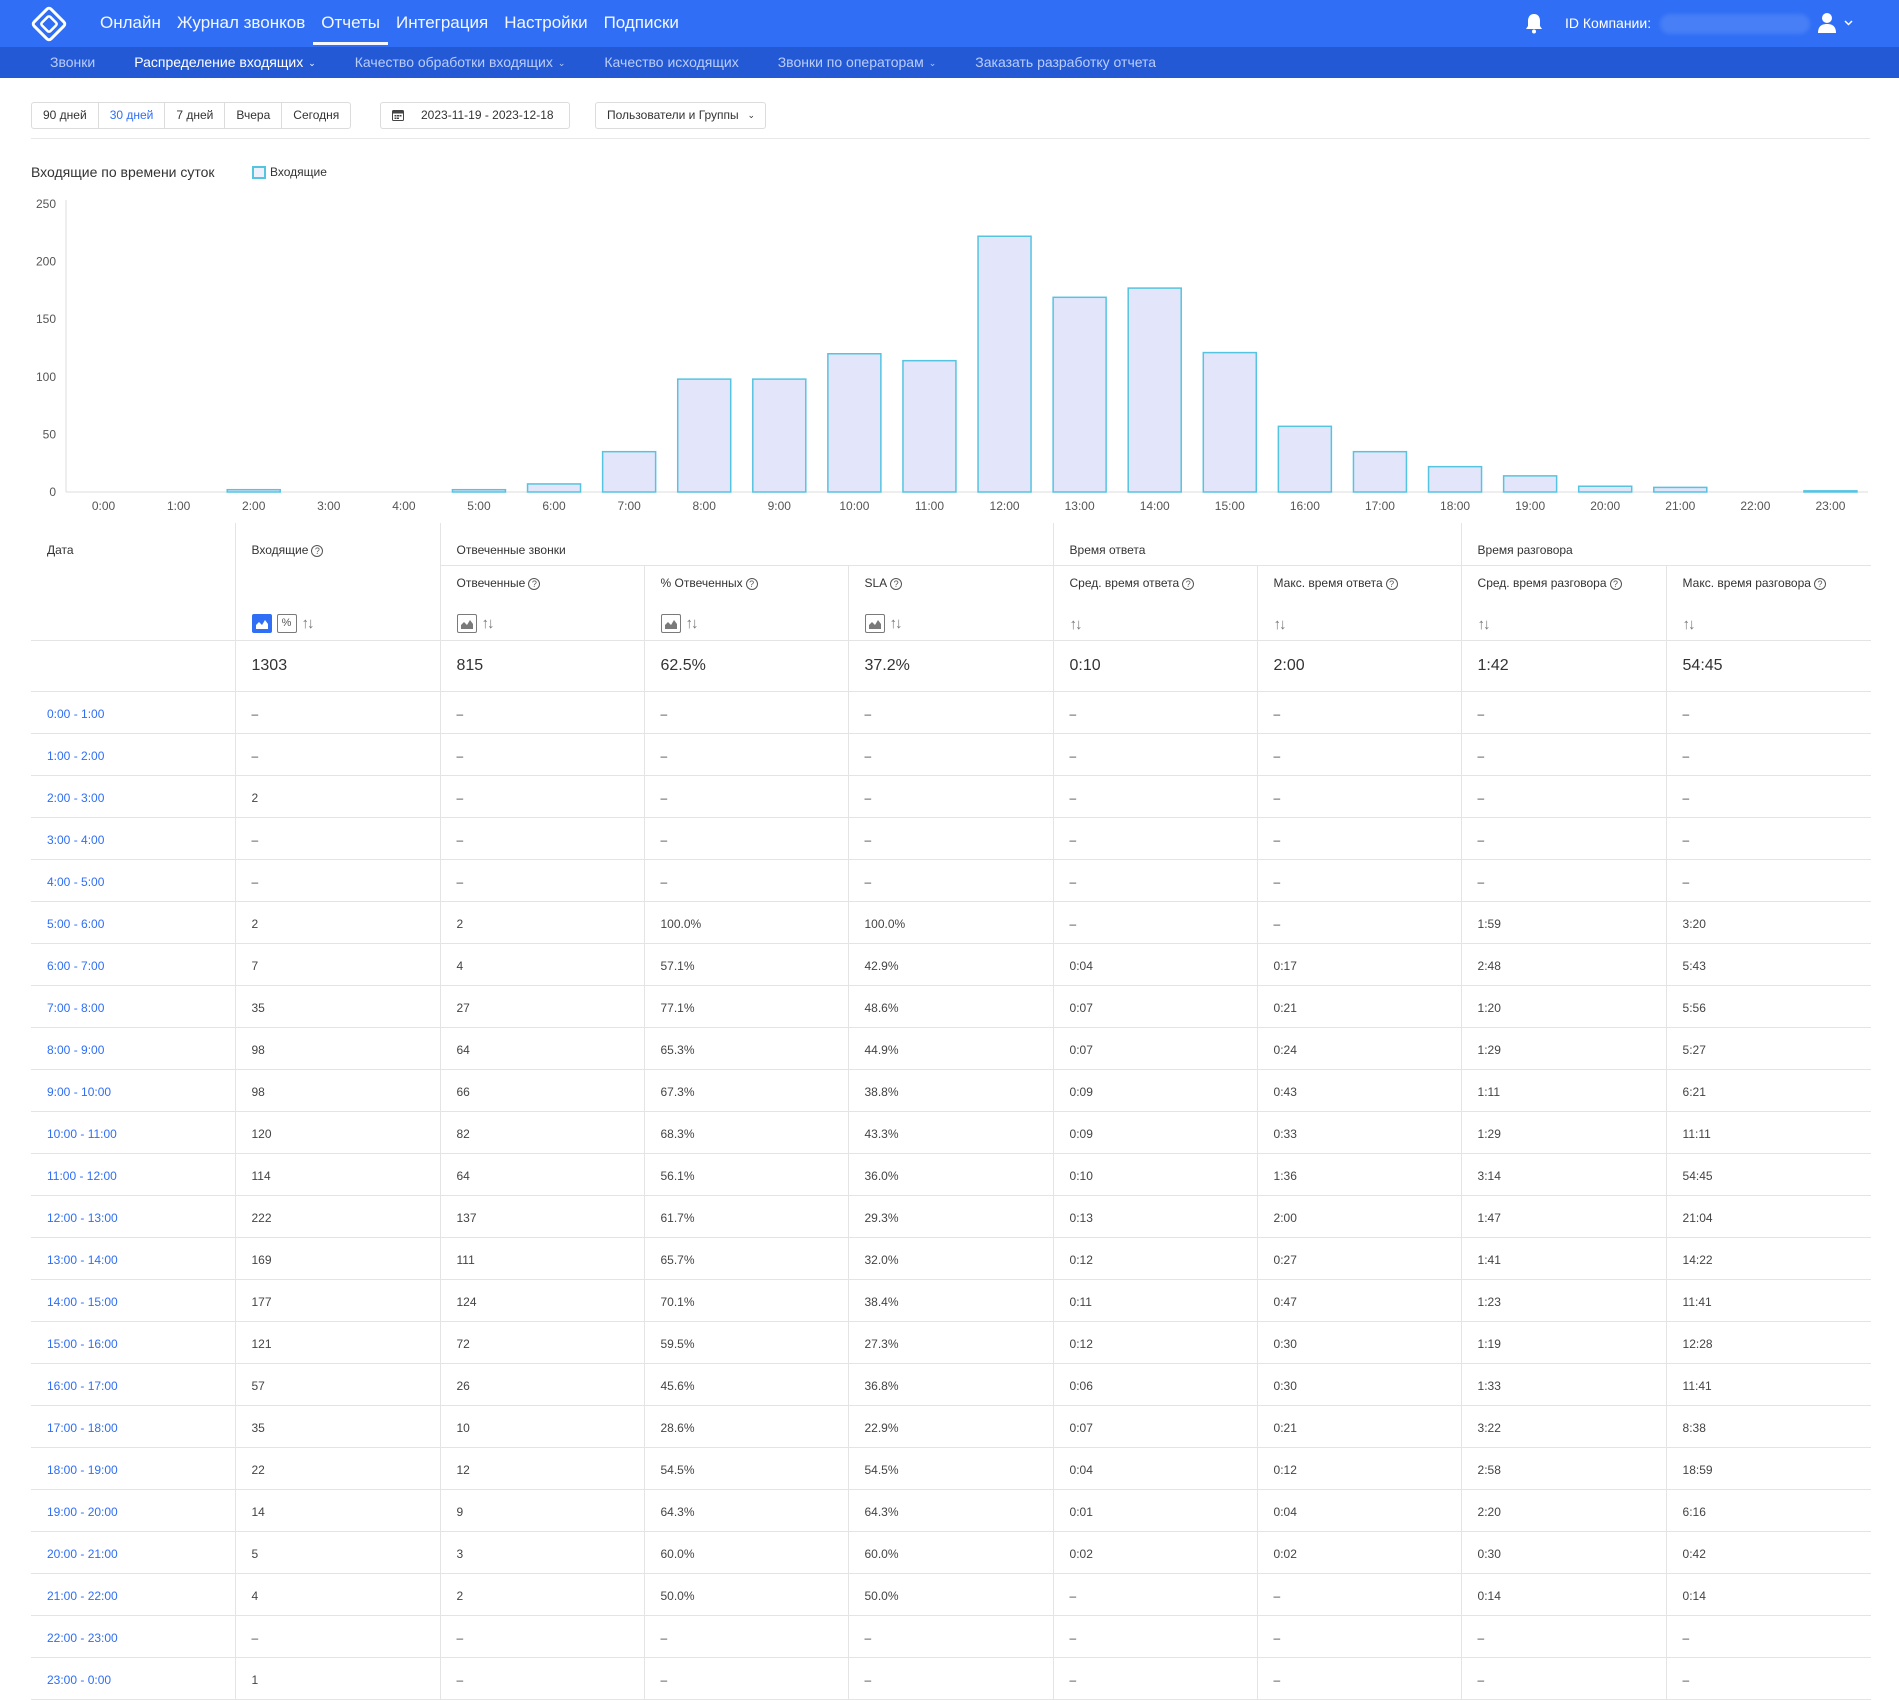 The image size is (1899, 1700). What do you see at coordinates (542, 603) in the screenshot?
I see `col-header-answered: Отвеченные? ↑↓` at bounding box center [542, 603].